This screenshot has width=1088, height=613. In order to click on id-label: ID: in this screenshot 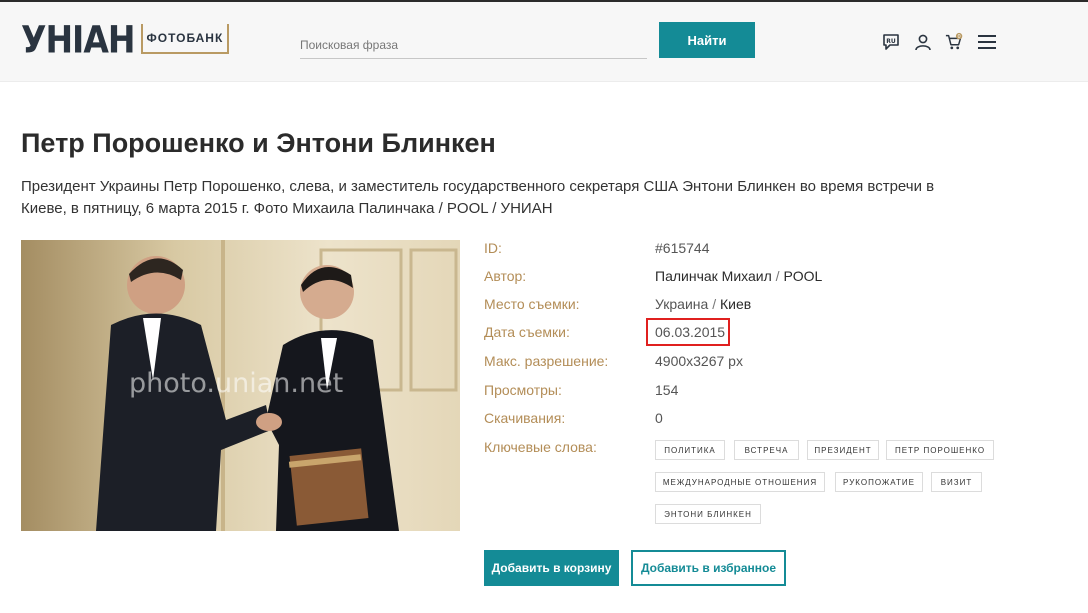, I will do `click(493, 248)`.